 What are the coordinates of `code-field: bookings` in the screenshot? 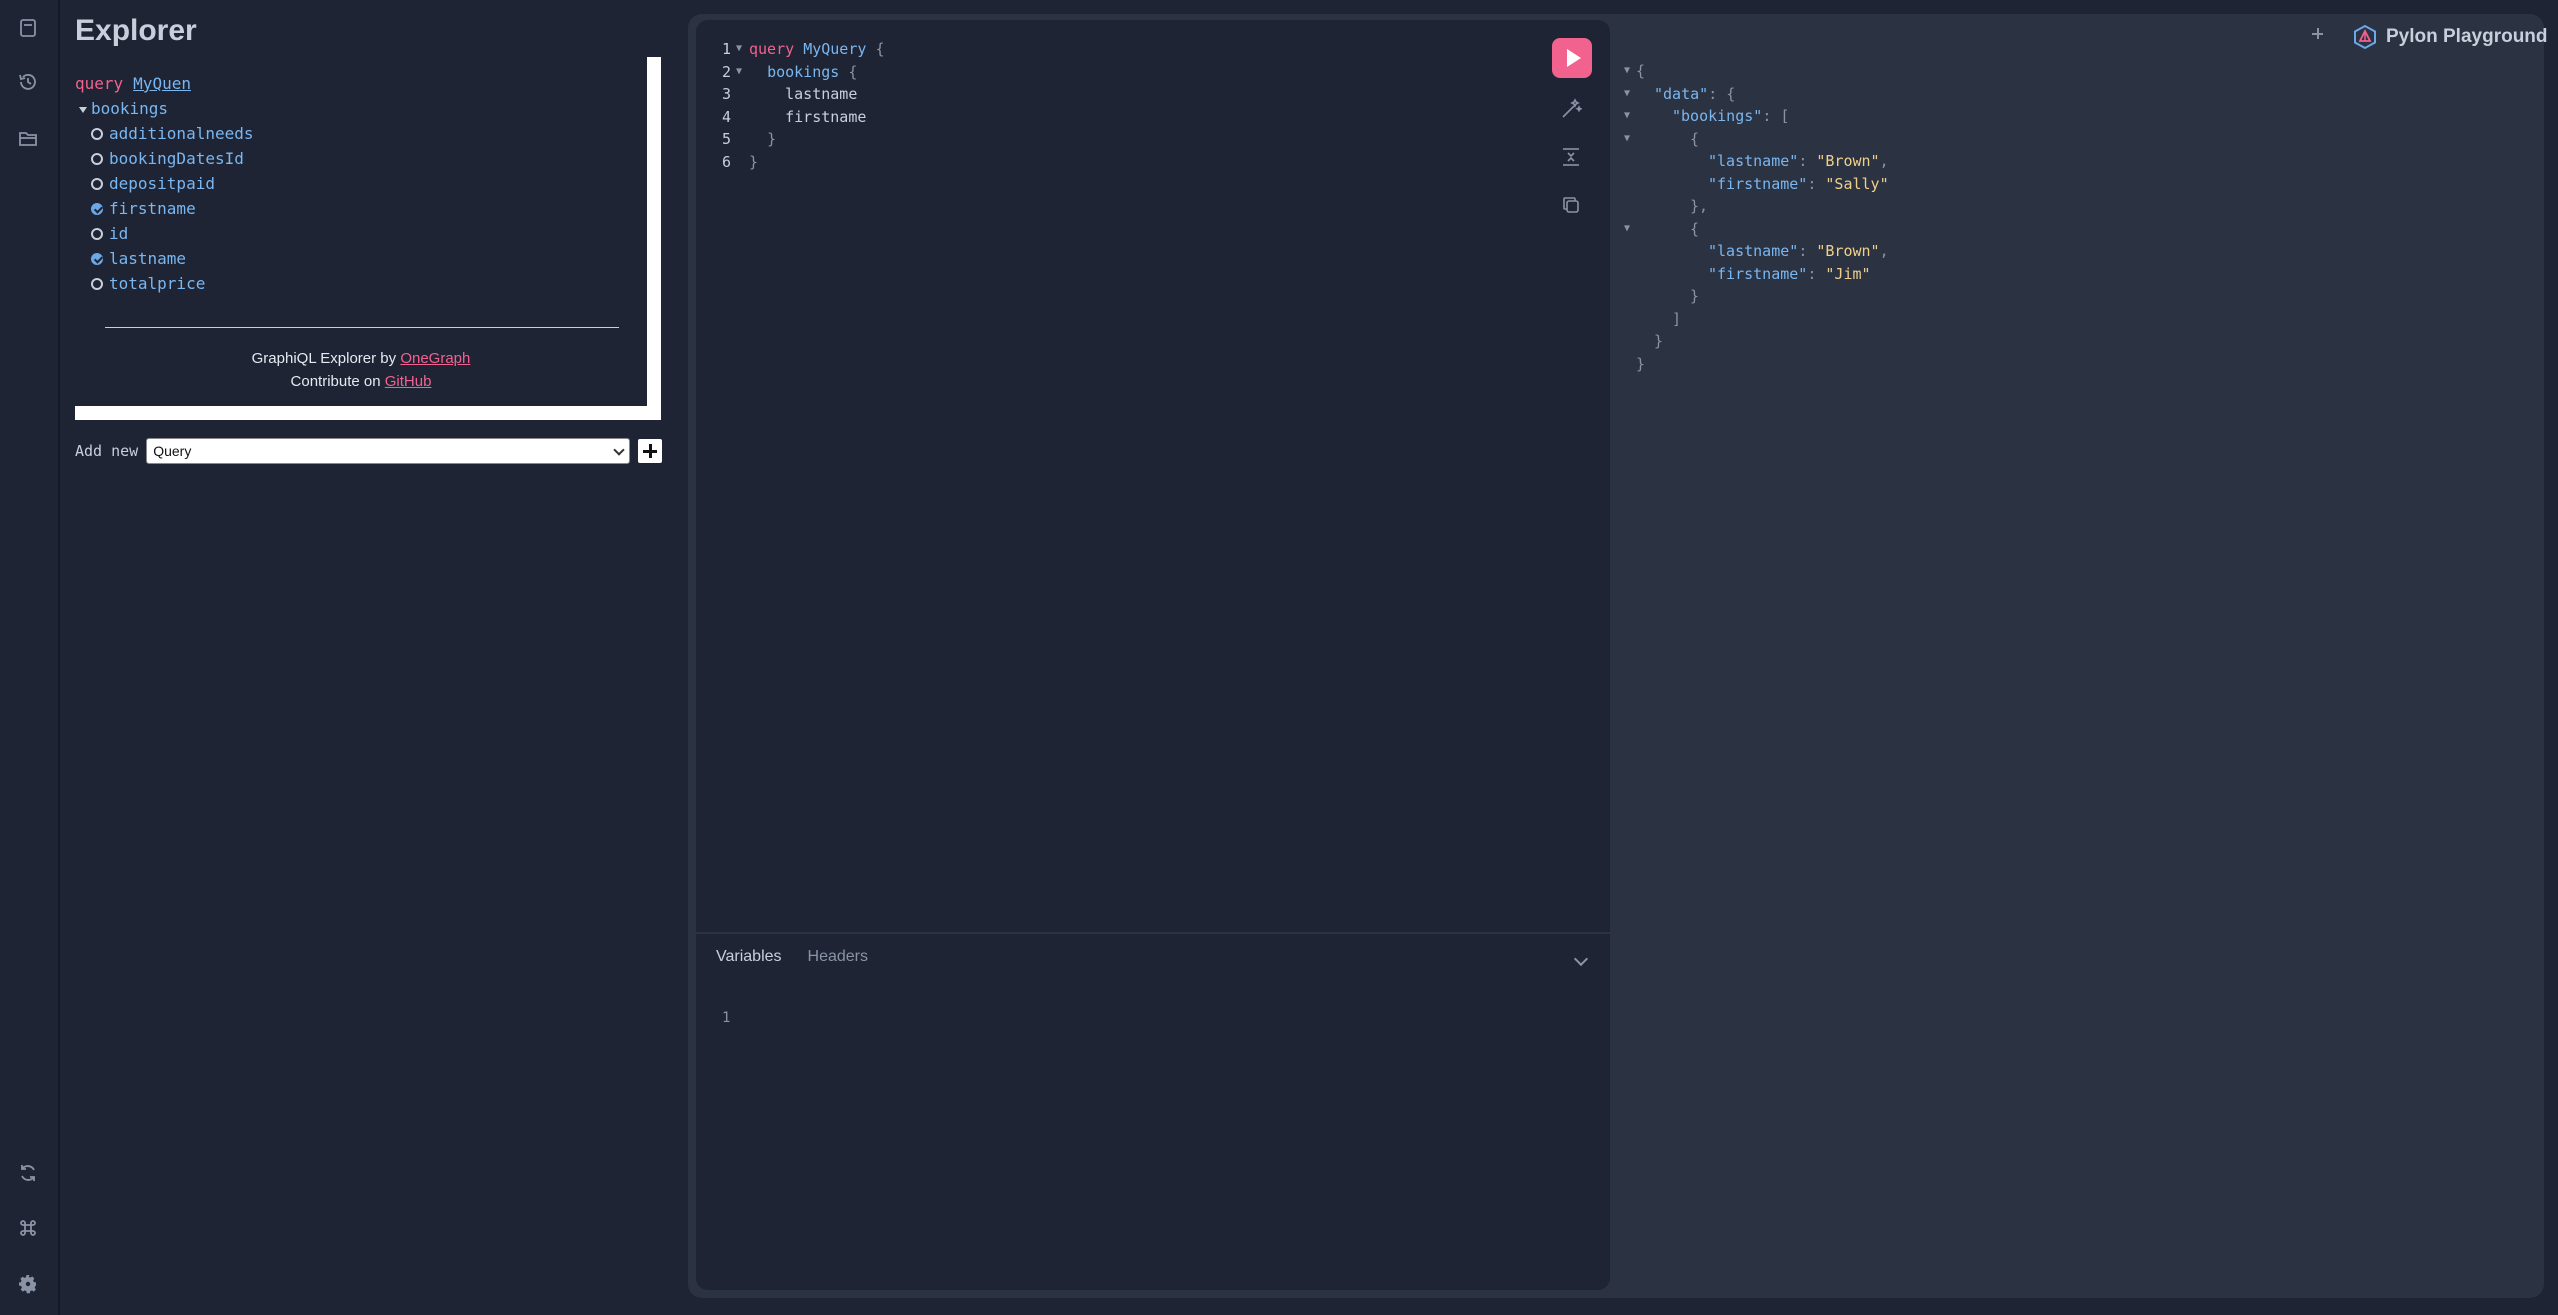 It's located at (803, 71).